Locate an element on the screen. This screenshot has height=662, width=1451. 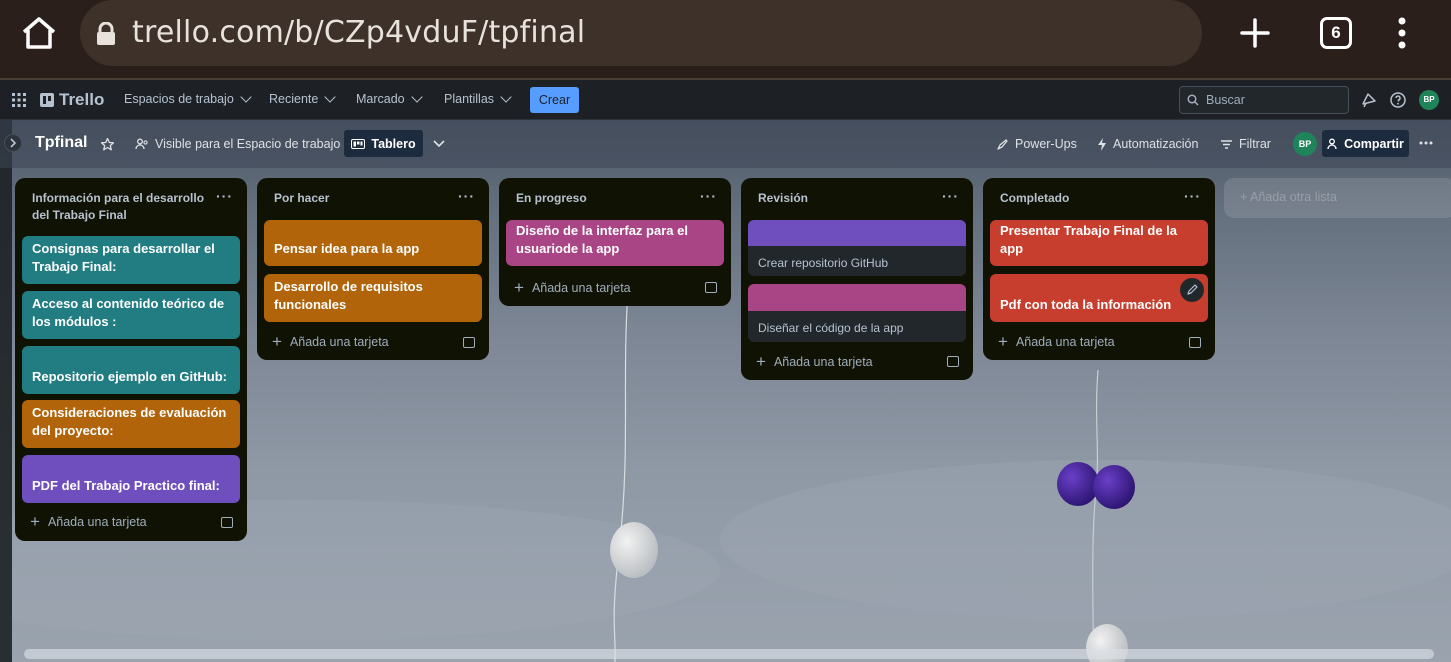
list-header: Completado ··· is located at coordinates (1099, 198).